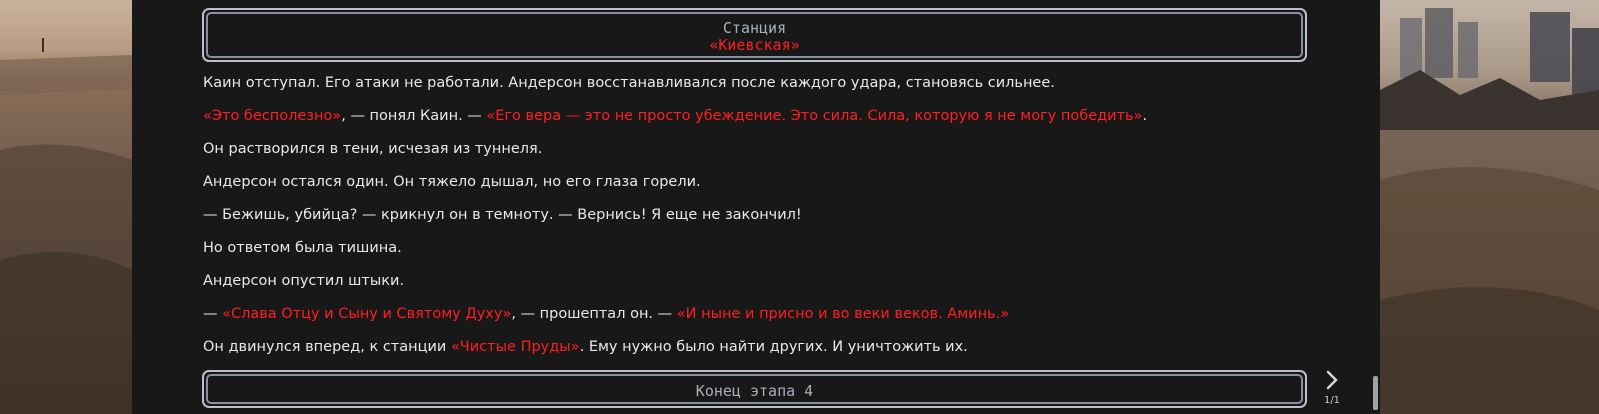  Describe the element at coordinates (1332, 383) in the screenshot. I see `chevron-right-icon` at that location.